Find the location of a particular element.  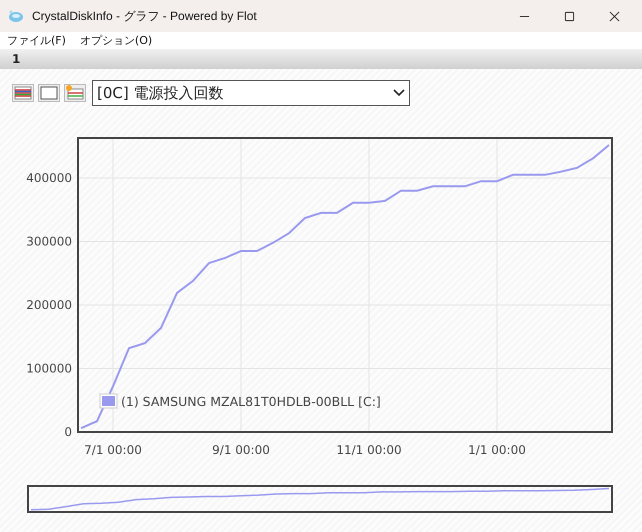

y-tick-label: 300000 is located at coordinates (49, 241).